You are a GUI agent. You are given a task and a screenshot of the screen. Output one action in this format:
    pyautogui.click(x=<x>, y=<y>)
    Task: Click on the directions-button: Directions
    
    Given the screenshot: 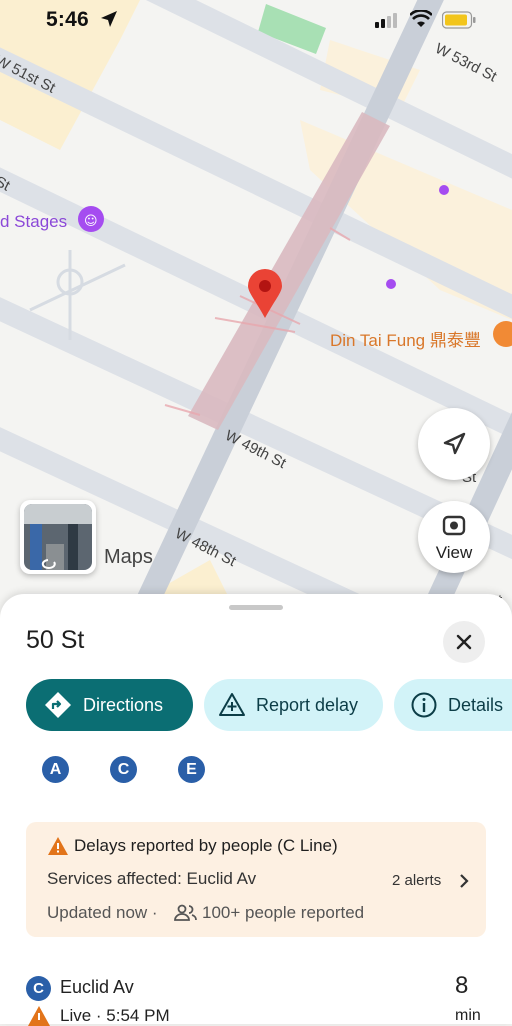 What is the action you would take?
    pyautogui.click(x=109, y=705)
    